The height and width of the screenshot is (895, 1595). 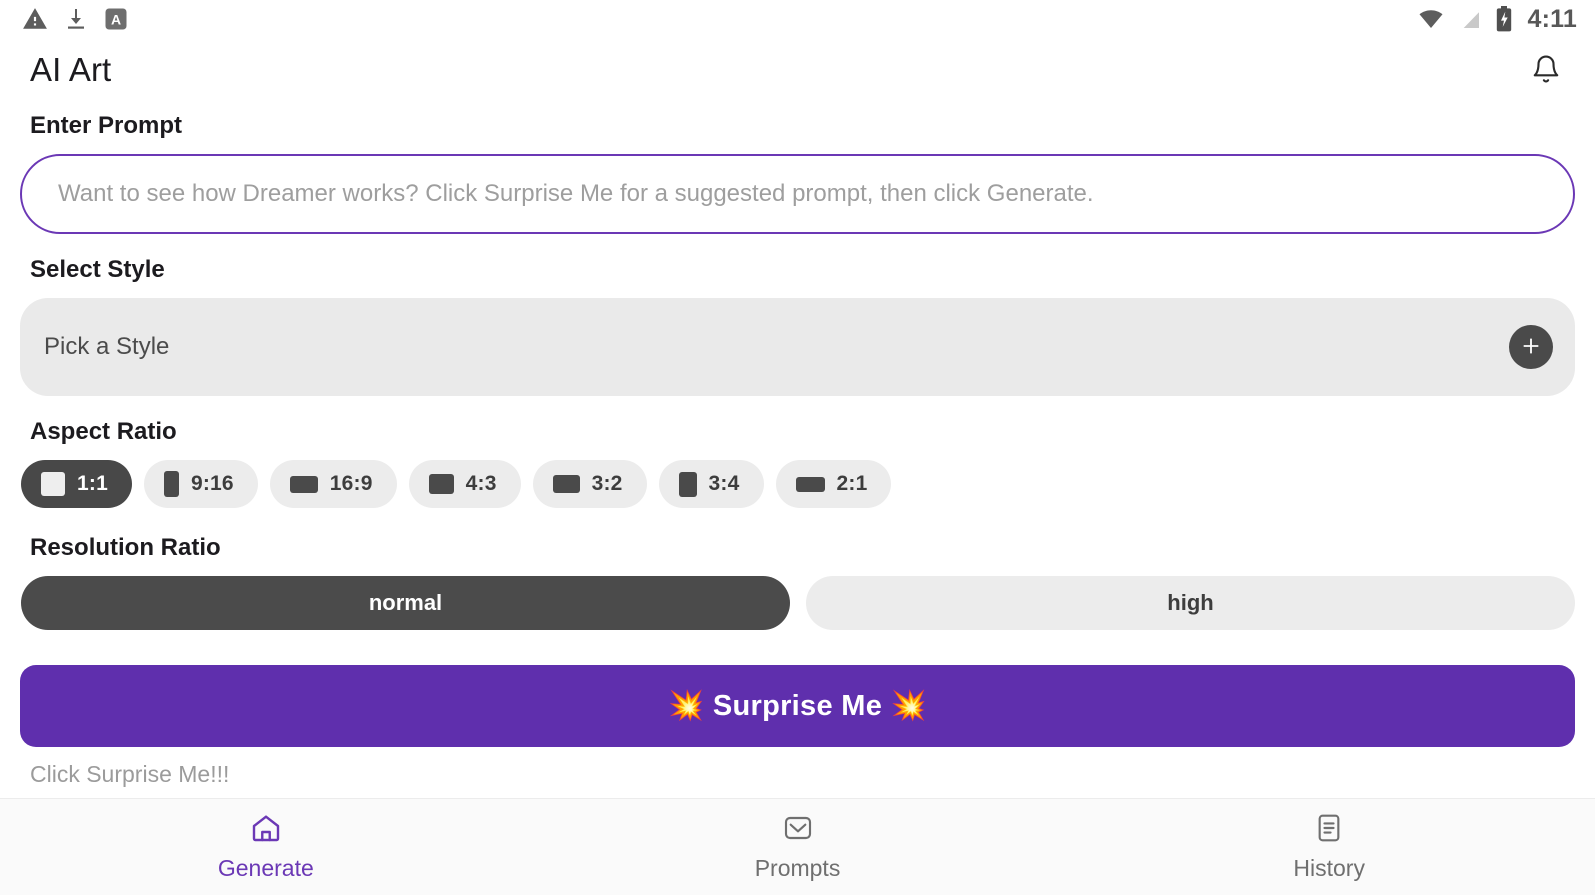 What do you see at coordinates (35, 19) in the screenshot?
I see `warning-triangle-icon` at bounding box center [35, 19].